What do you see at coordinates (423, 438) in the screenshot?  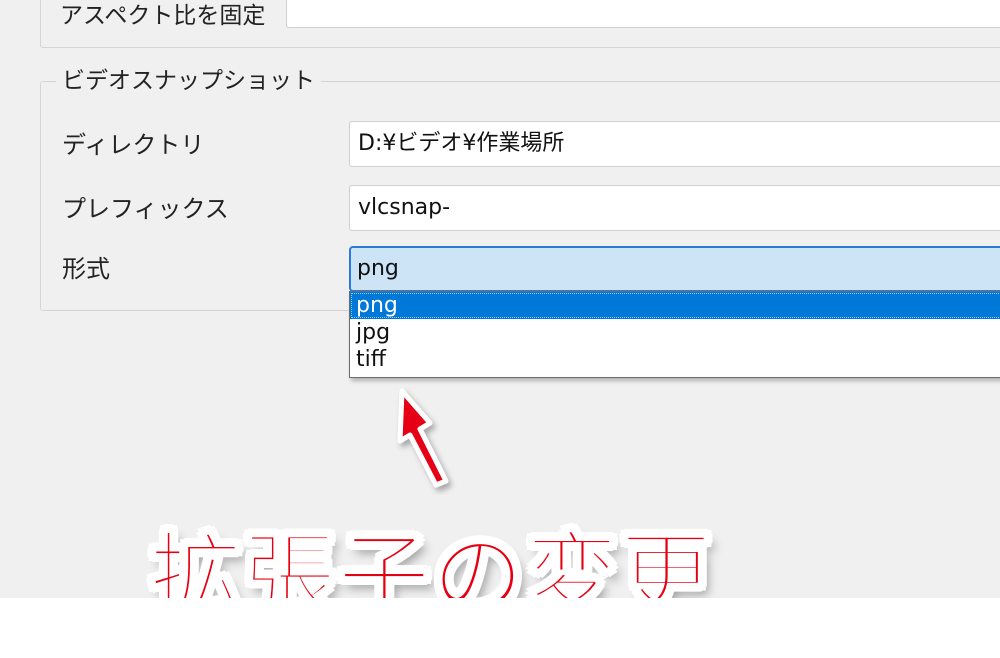 I see `annotation-arrow-icon` at bounding box center [423, 438].